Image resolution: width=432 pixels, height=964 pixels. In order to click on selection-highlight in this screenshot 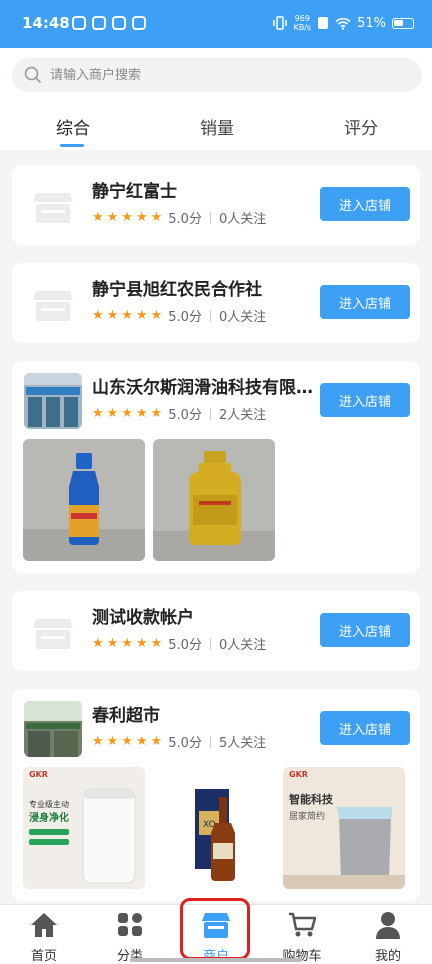, I will do `click(215, 929)`.